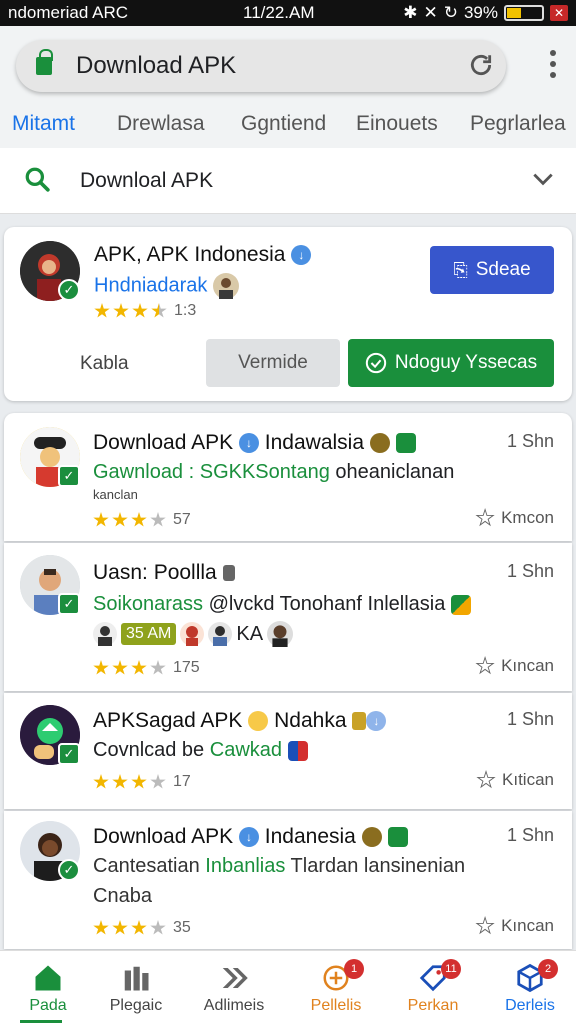 This screenshot has height=1024, width=576. I want to click on status-time: 11/22.AM, so click(279, 12).